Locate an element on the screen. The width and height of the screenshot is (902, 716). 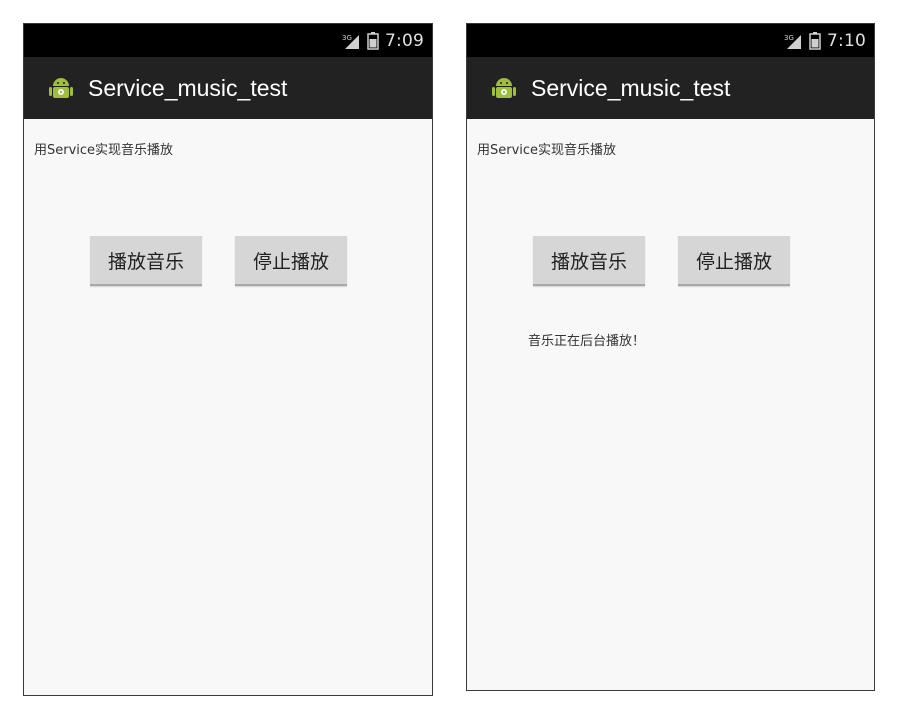
status-icons: 3G 7:09 is located at coordinates (382, 41).